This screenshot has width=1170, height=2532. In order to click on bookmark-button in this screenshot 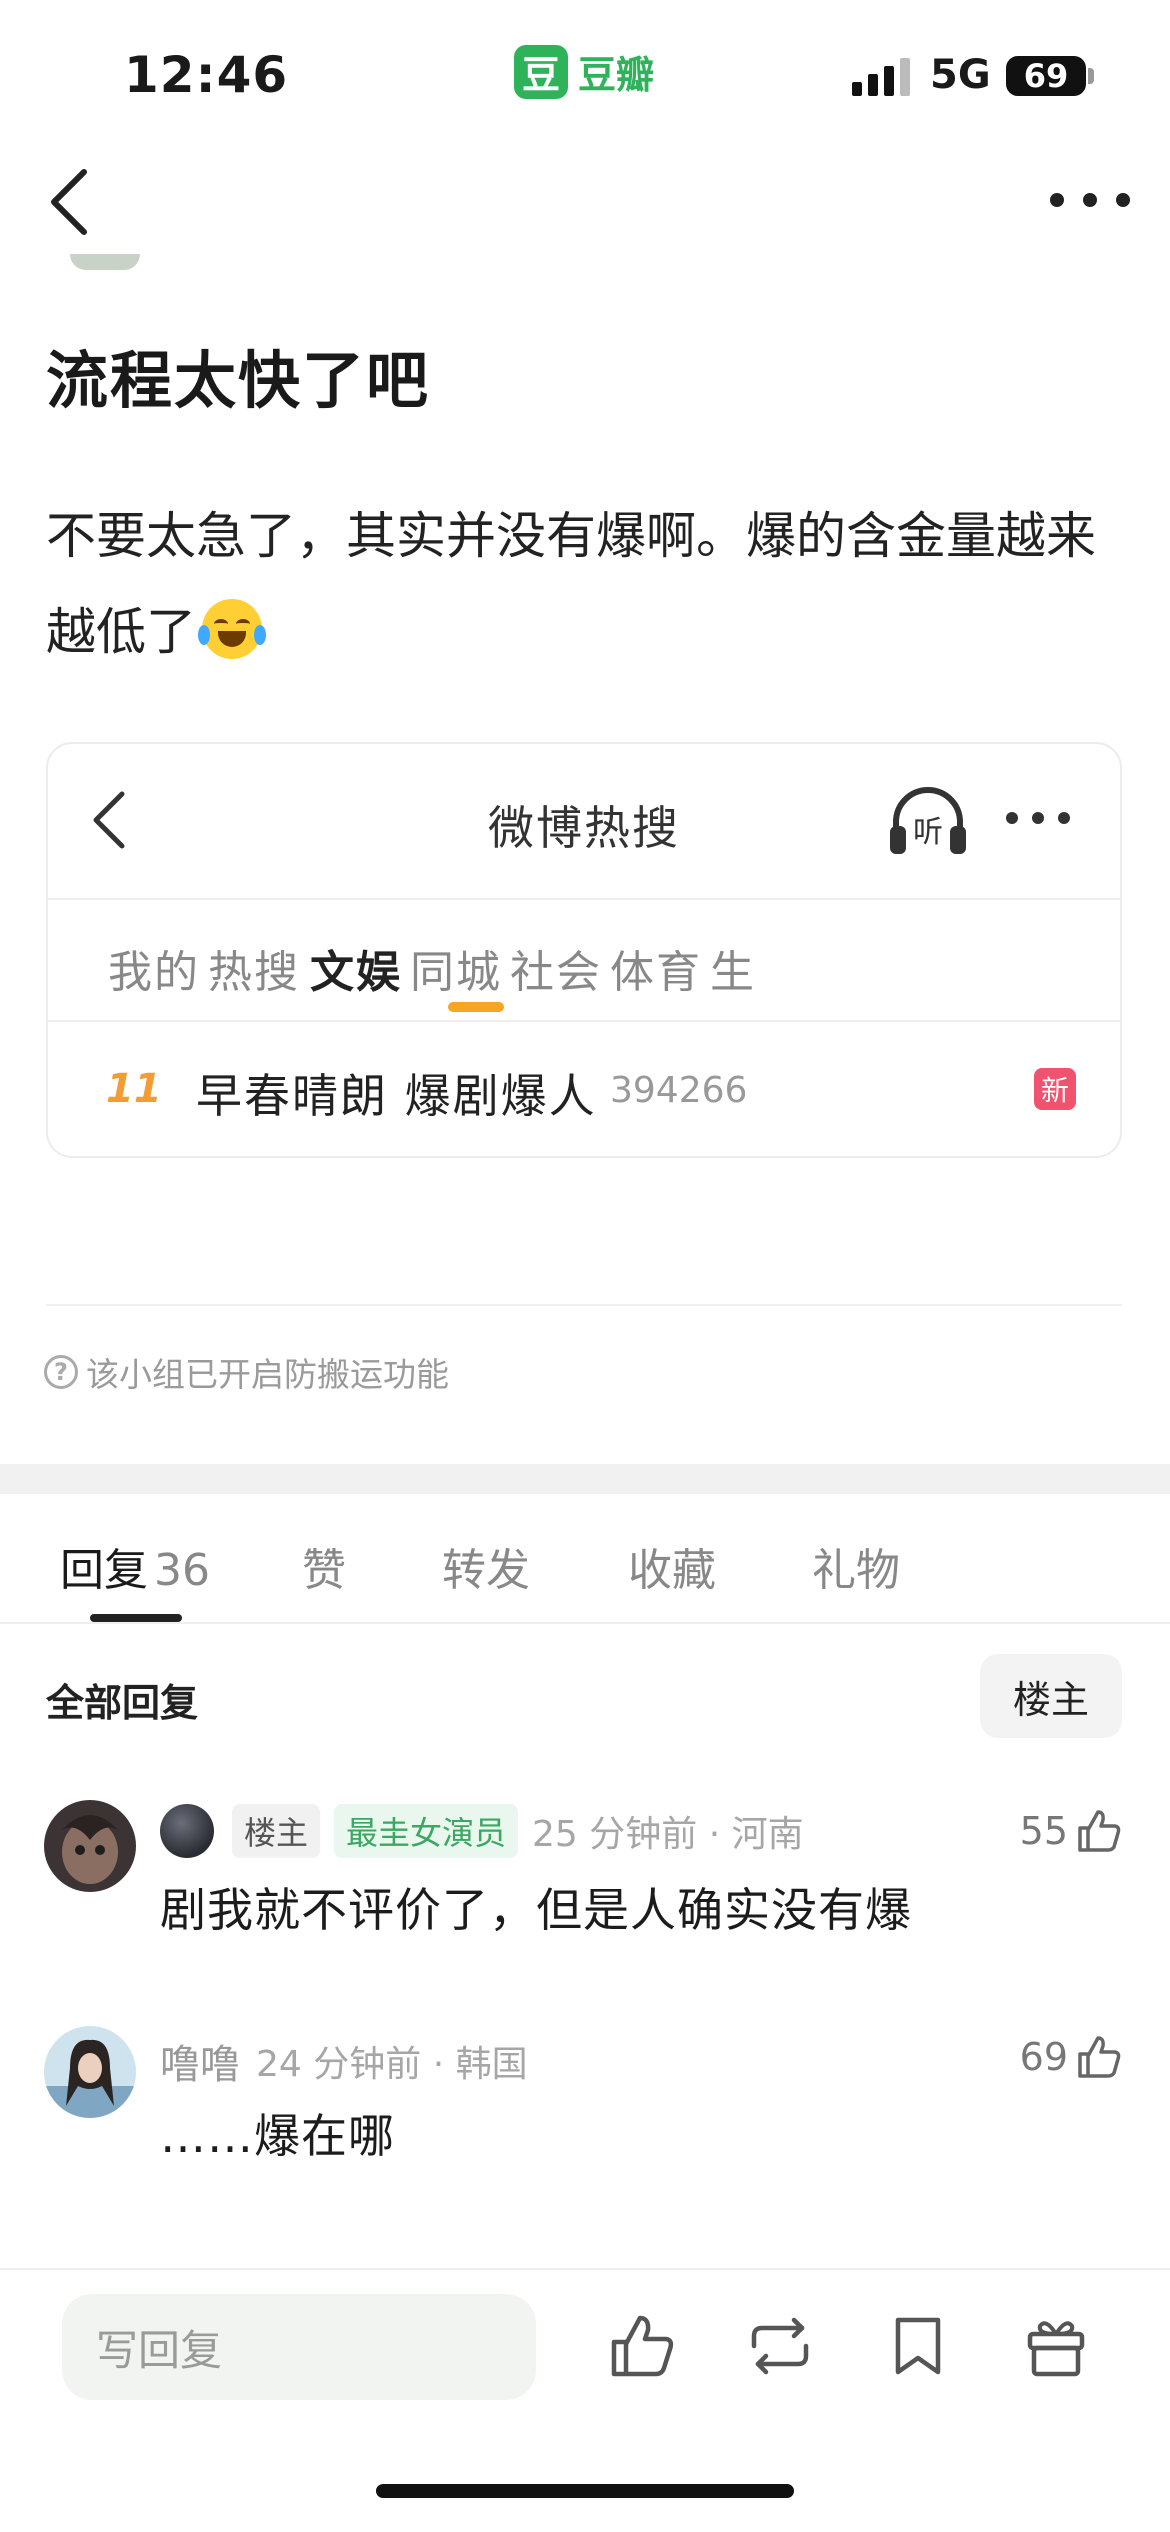, I will do `click(918, 2346)`.